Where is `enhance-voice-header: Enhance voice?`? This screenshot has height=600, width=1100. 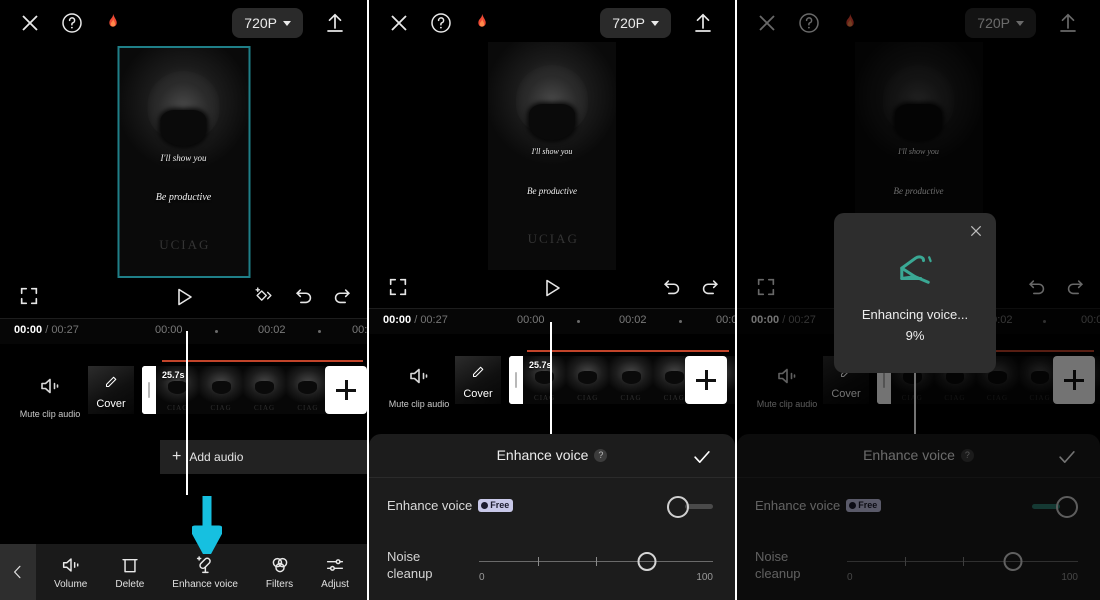 enhance-voice-header: Enhance voice? is located at coordinates (552, 456).